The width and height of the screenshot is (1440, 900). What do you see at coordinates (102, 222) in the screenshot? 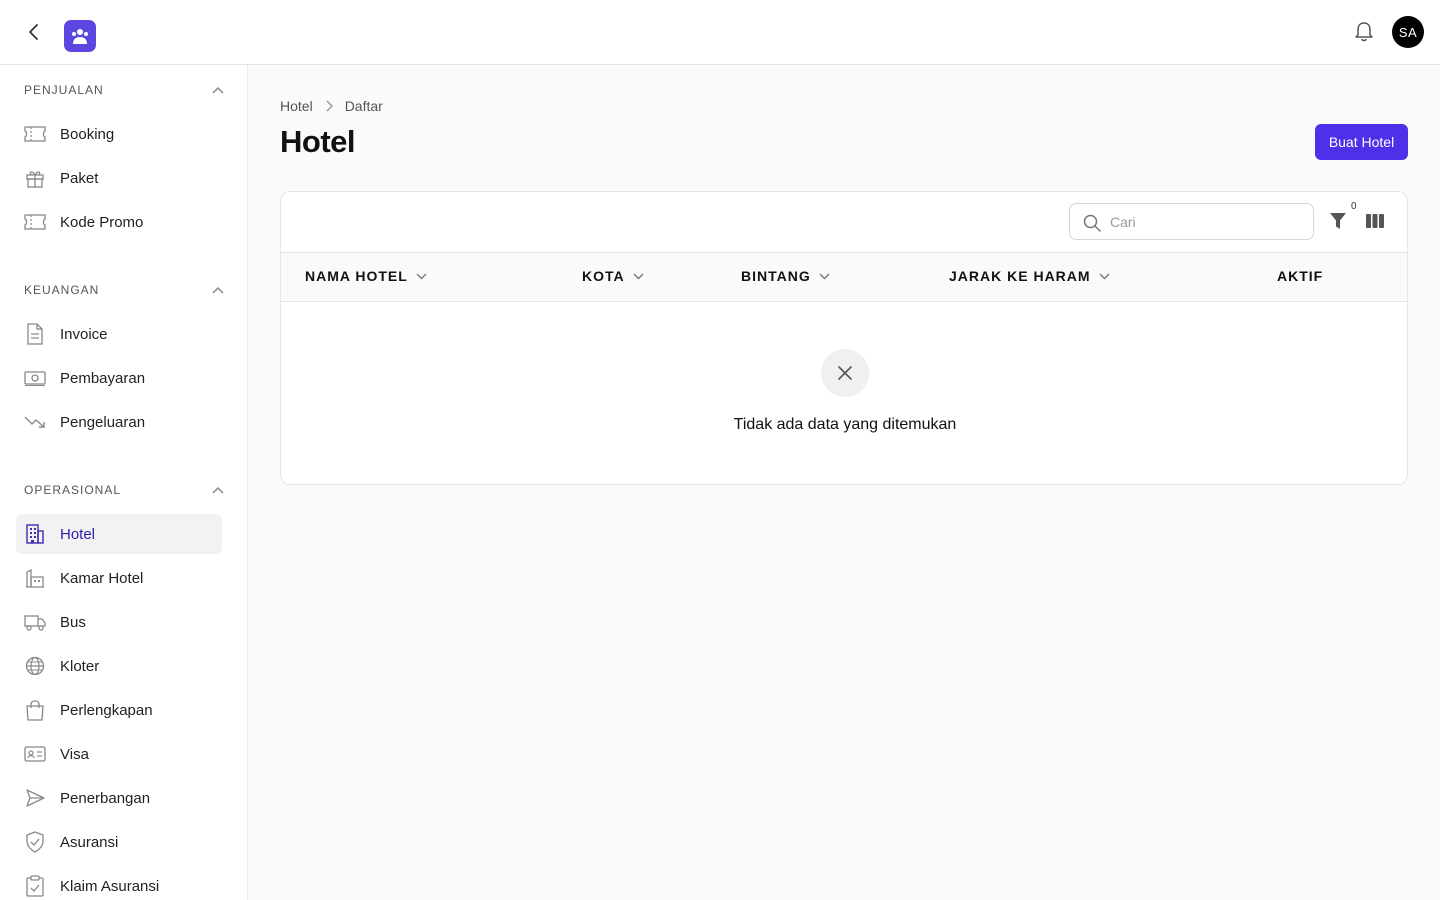
I see `sidebar-item-label: Kode Promo` at bounding box center [102, 222].